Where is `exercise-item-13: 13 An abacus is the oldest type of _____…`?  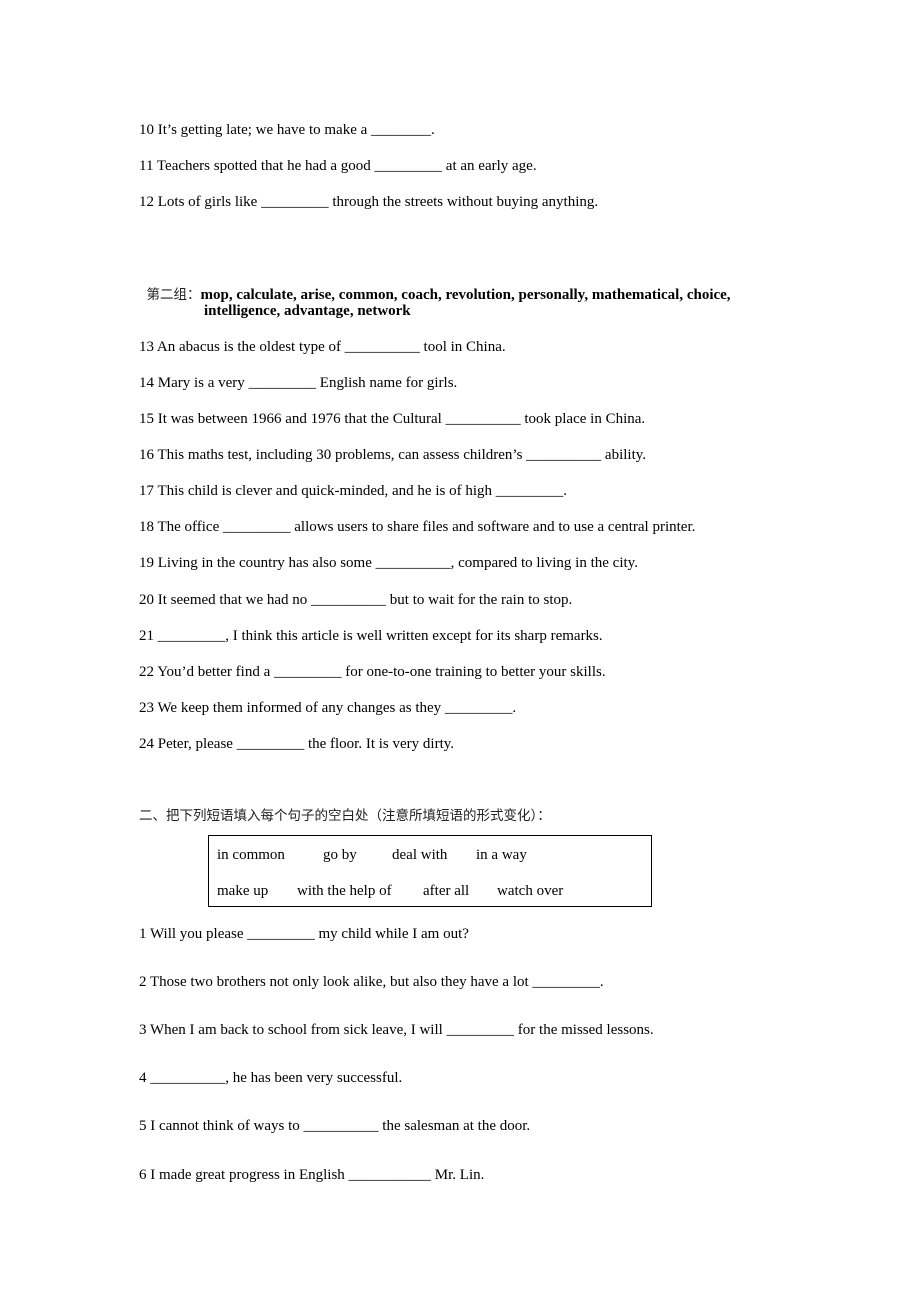 exercise-item-13: 13 An abacus is the oldest type of _____… is located at coordinates (322, 347).